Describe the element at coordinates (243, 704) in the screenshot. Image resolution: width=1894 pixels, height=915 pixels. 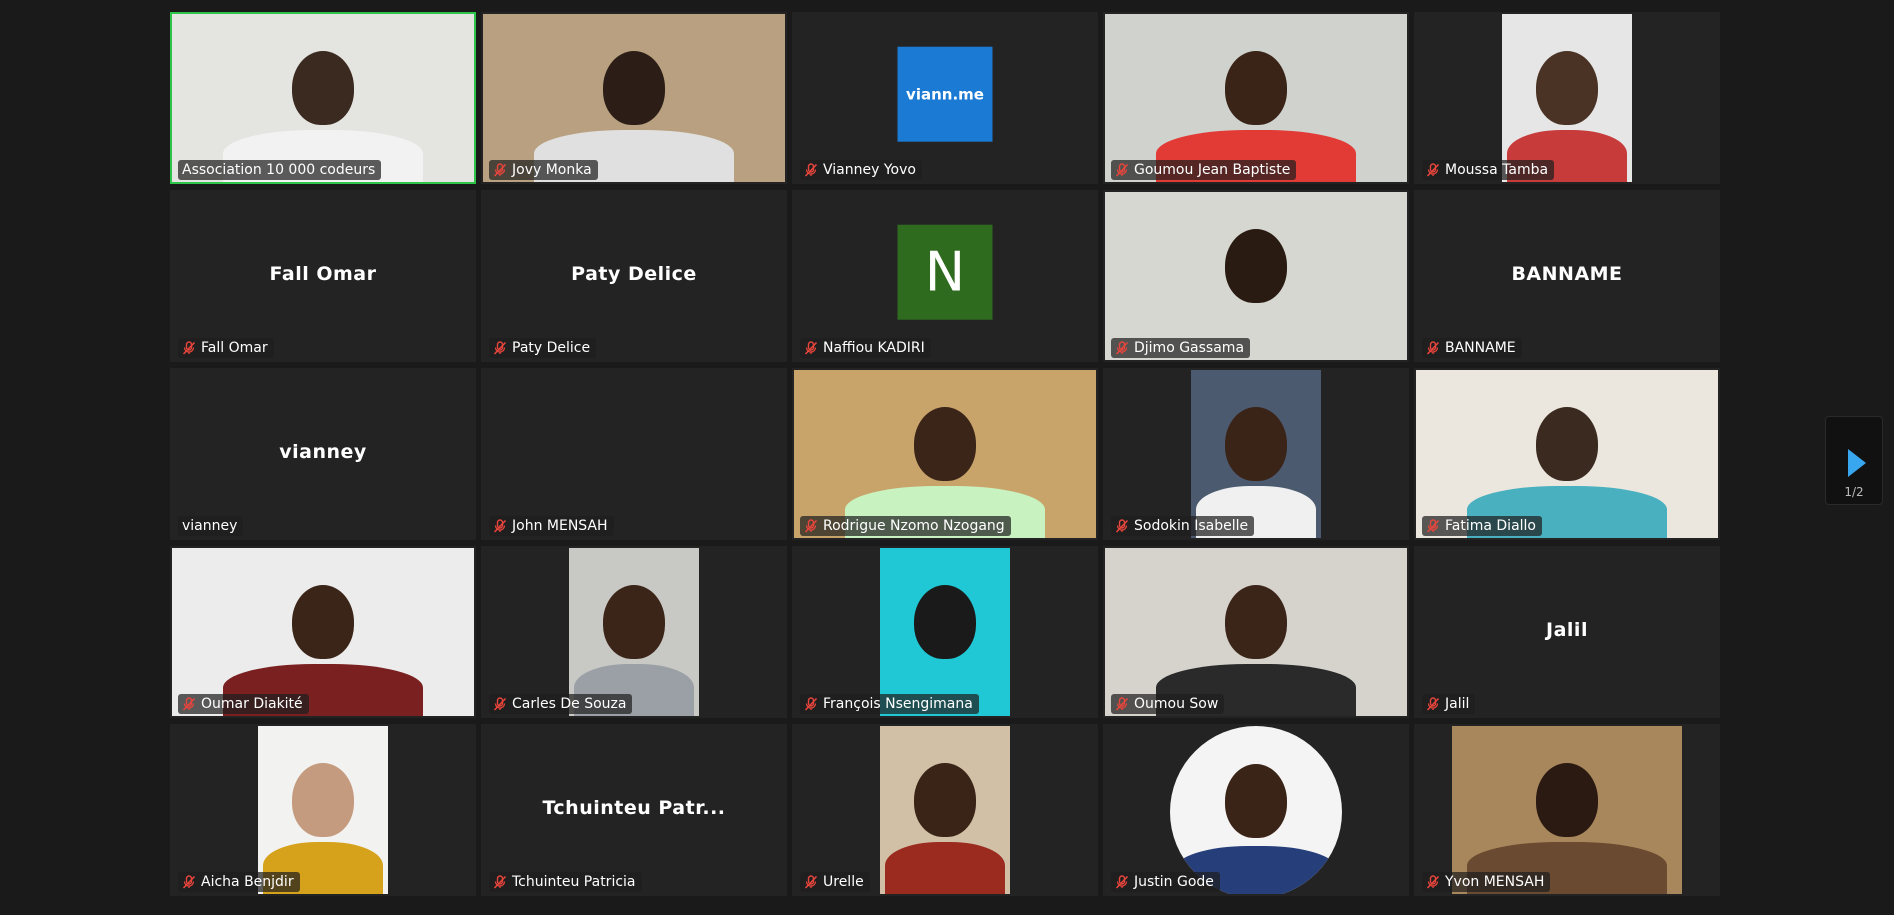
I see `participant-name-label: Oumar Diakité` at that location.